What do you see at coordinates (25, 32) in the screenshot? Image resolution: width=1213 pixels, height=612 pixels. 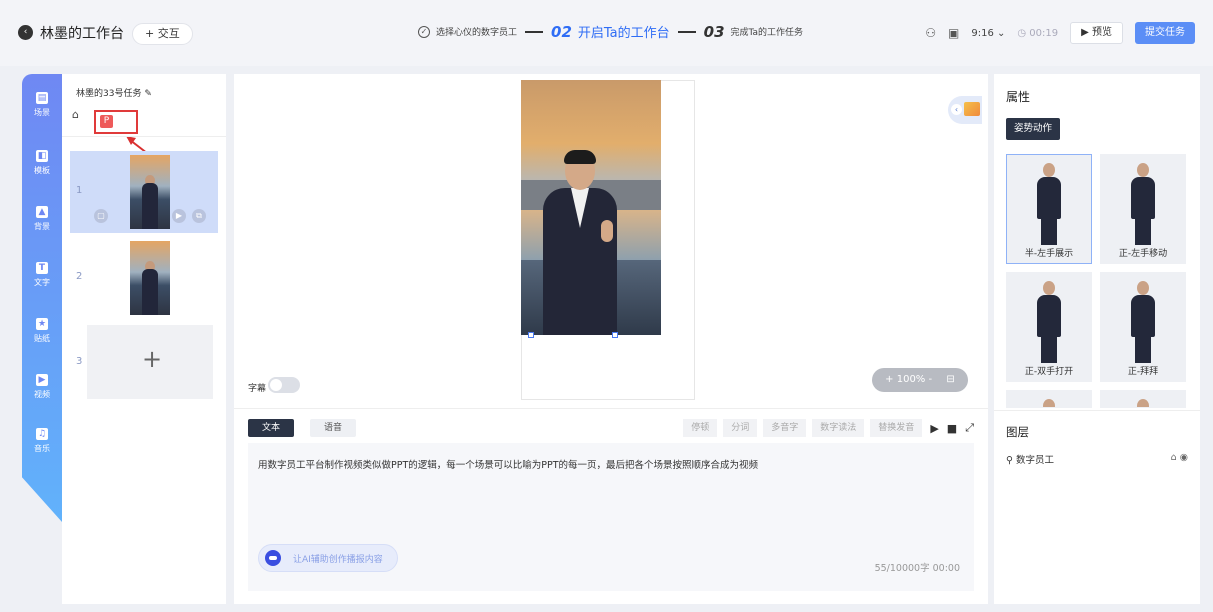 I see `arrow-left-icon: ‹` at bounding box center [25, 32].